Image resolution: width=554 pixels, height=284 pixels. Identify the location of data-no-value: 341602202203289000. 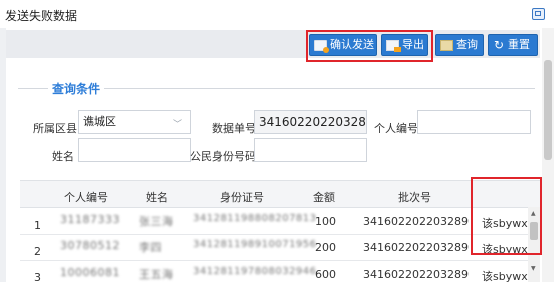
(312, 122).